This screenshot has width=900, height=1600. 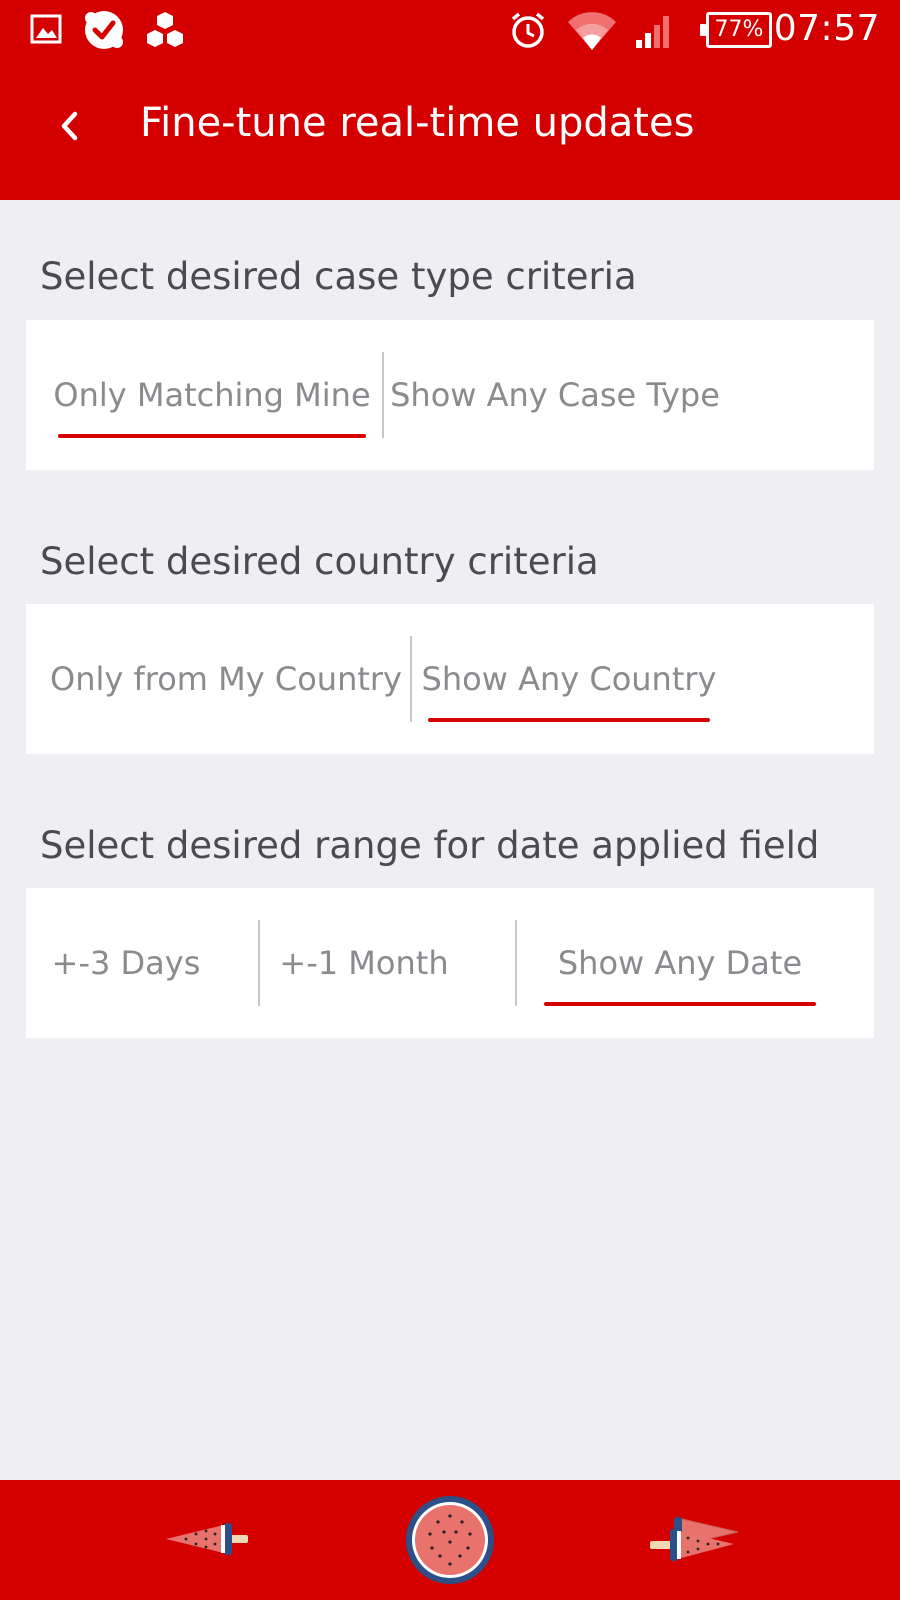 What do you see at coordinates (46, 31) in the screenshot?
I see `gallery-icon` at bounding box center [46, 31].